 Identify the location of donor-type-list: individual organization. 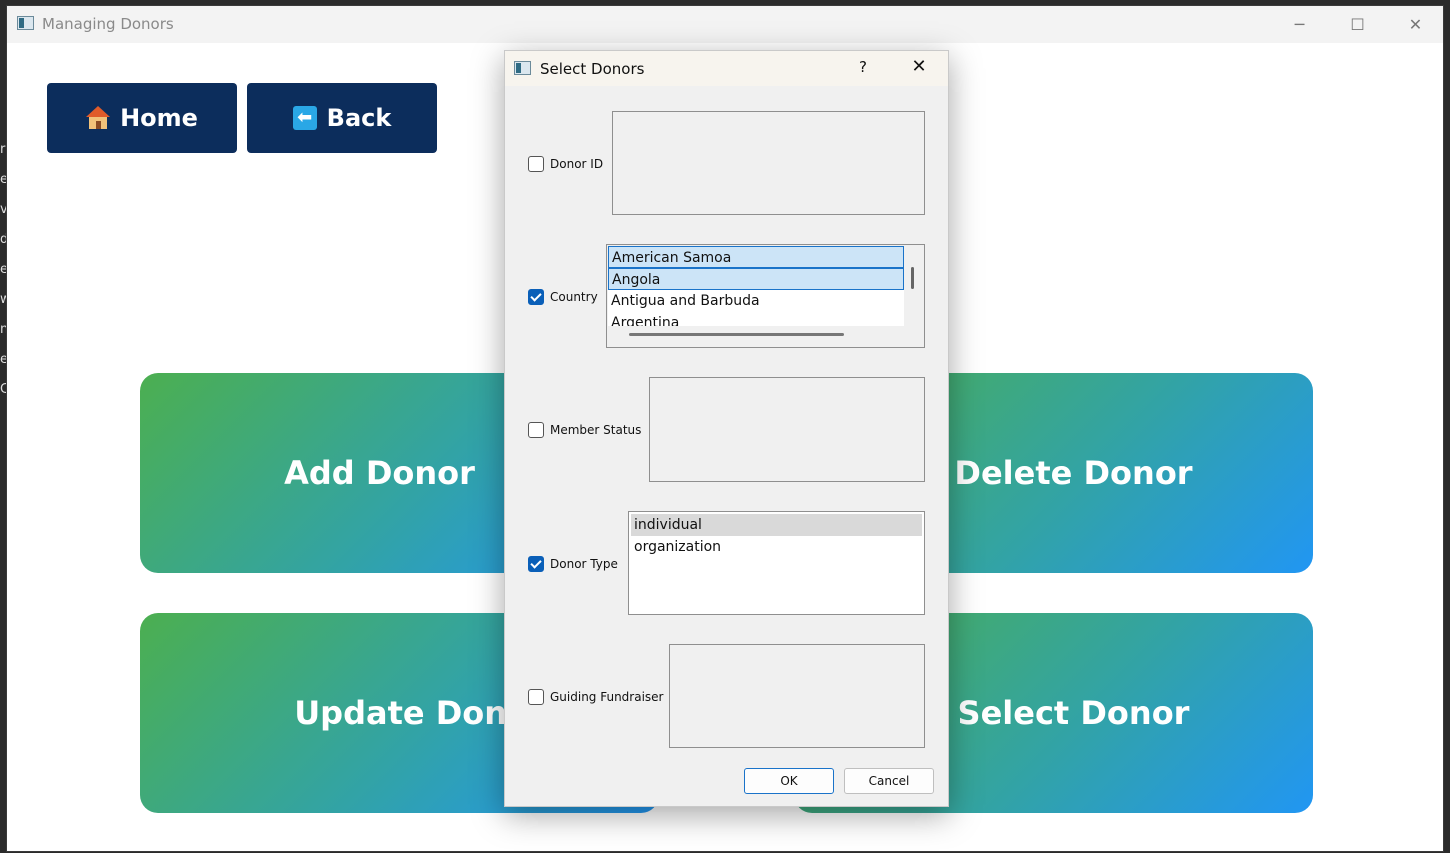
(776, 563).